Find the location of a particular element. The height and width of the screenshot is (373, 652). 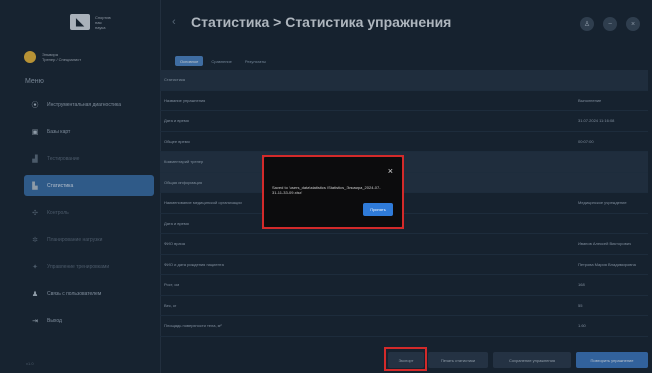

accept-button: Принять is located at coordinates (378, 209).